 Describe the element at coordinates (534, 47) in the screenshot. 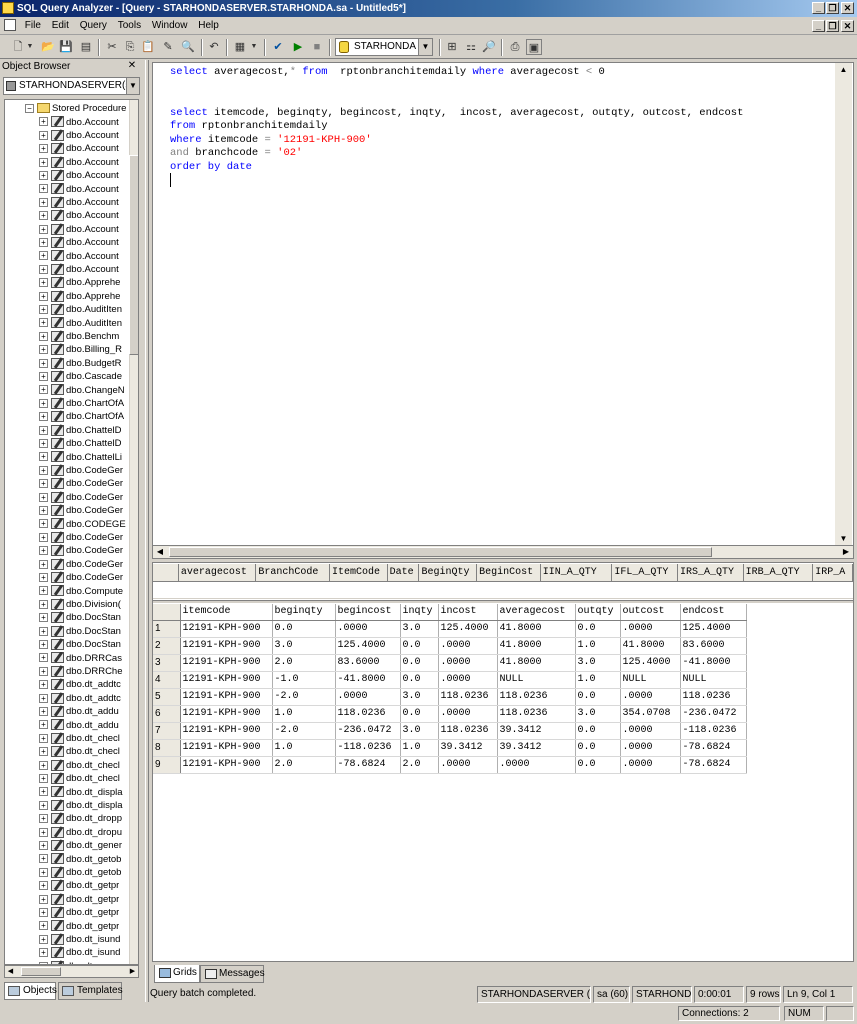

I see `show-results-pane-icon: ▣` at that location.